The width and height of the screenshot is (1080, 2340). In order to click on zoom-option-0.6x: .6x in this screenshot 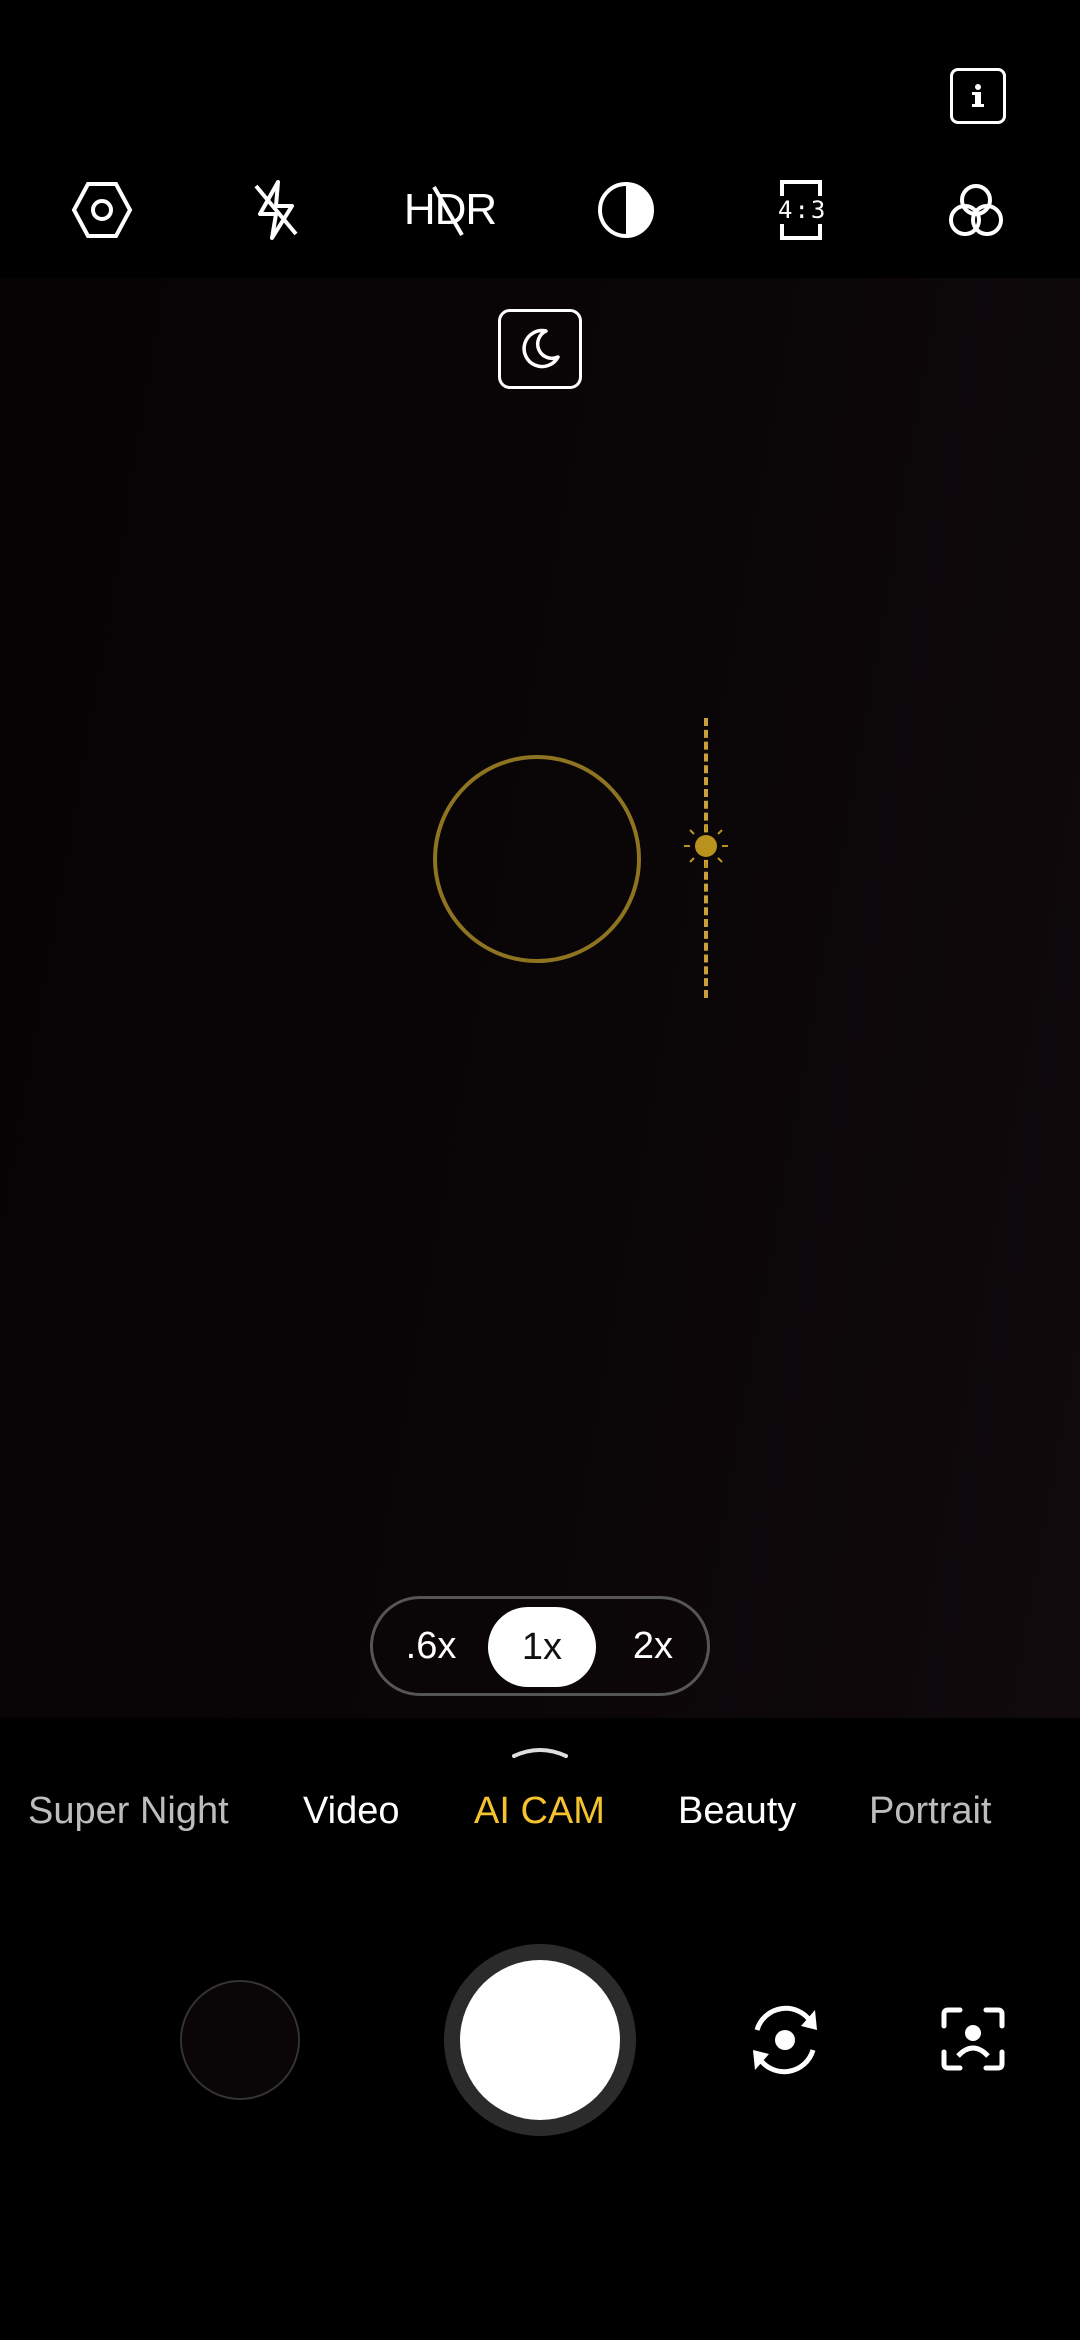, I will do `click(431, 1646)`.